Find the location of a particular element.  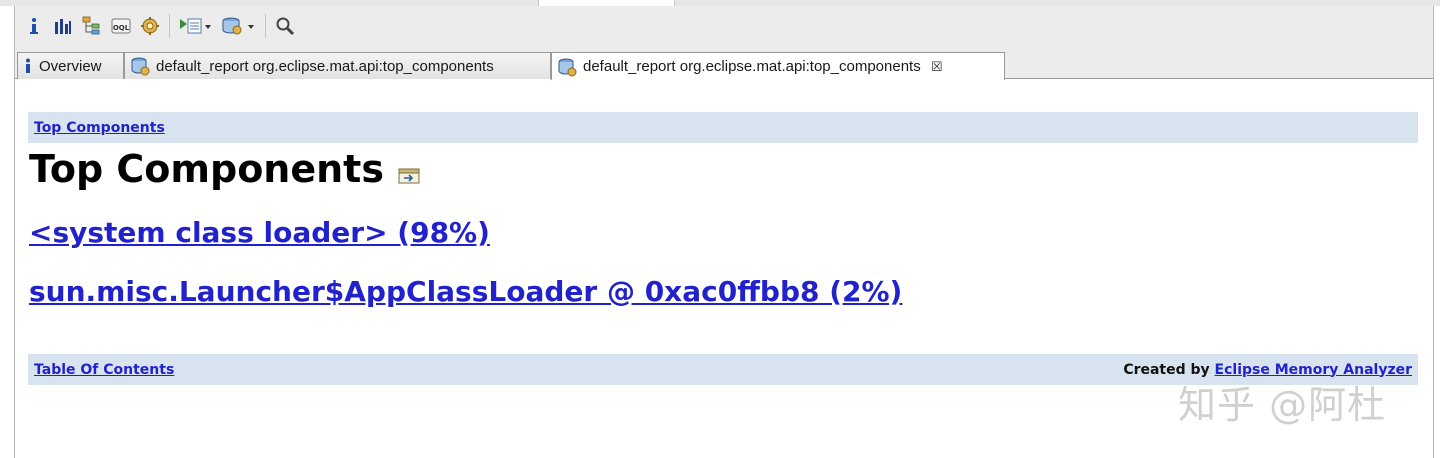

title-row: Top Components is located at coordinates (224, 169).